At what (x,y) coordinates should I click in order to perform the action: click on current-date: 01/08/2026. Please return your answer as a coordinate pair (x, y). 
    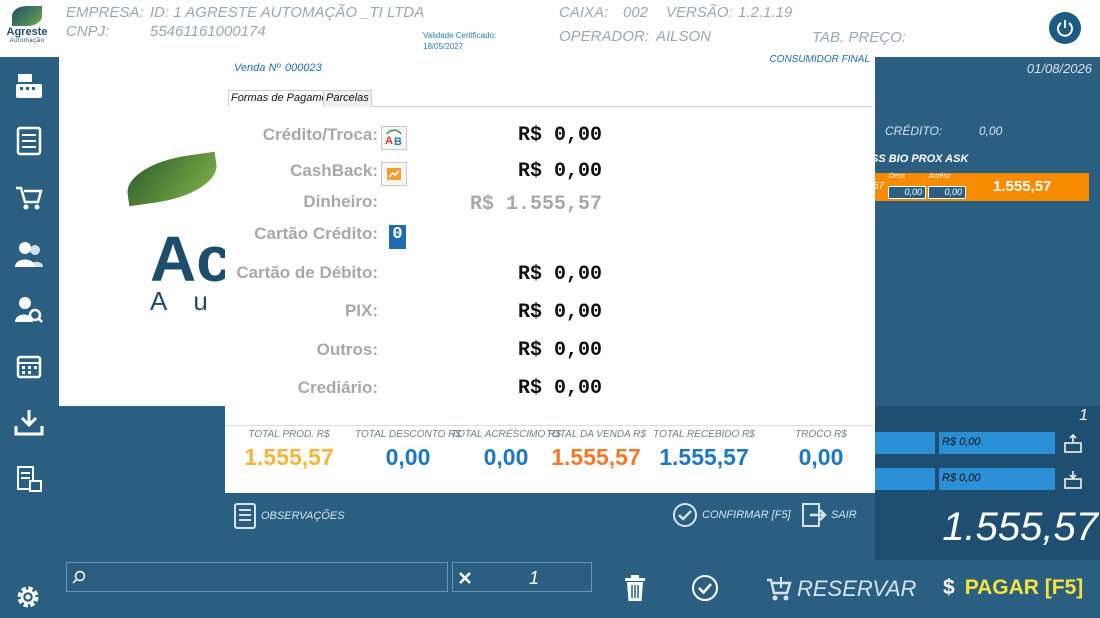
    Looking at the image, I should click on (1059, 68).